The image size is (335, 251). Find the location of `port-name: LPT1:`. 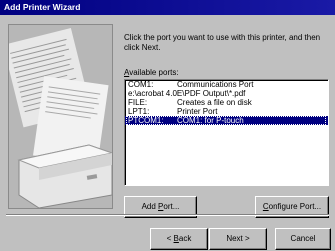

port-name: LPT1: is located at coordinates (139, 111).